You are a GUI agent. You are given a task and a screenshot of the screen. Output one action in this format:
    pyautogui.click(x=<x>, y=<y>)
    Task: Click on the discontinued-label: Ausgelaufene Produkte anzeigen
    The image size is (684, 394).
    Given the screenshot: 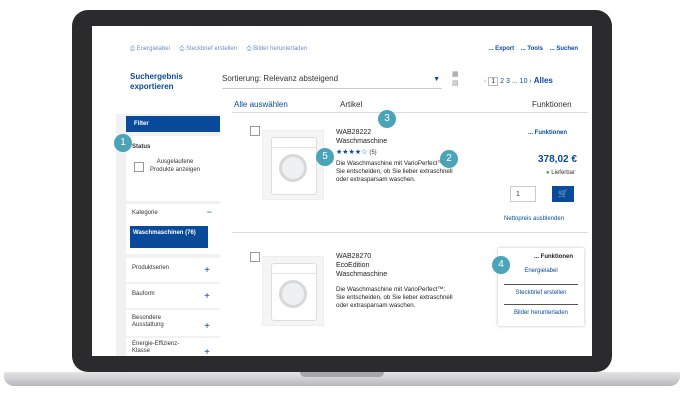 What is the action you would take?
    pyautogui.click(x=175, y=166)
    